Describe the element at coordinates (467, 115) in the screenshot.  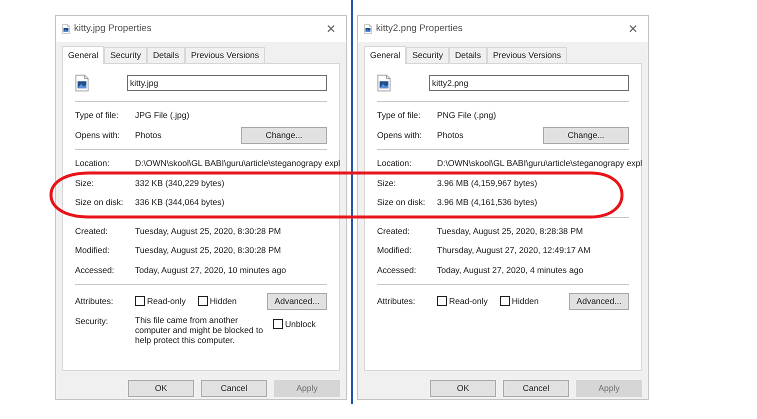
I see `field-value: PNG File (.png)` at that location.